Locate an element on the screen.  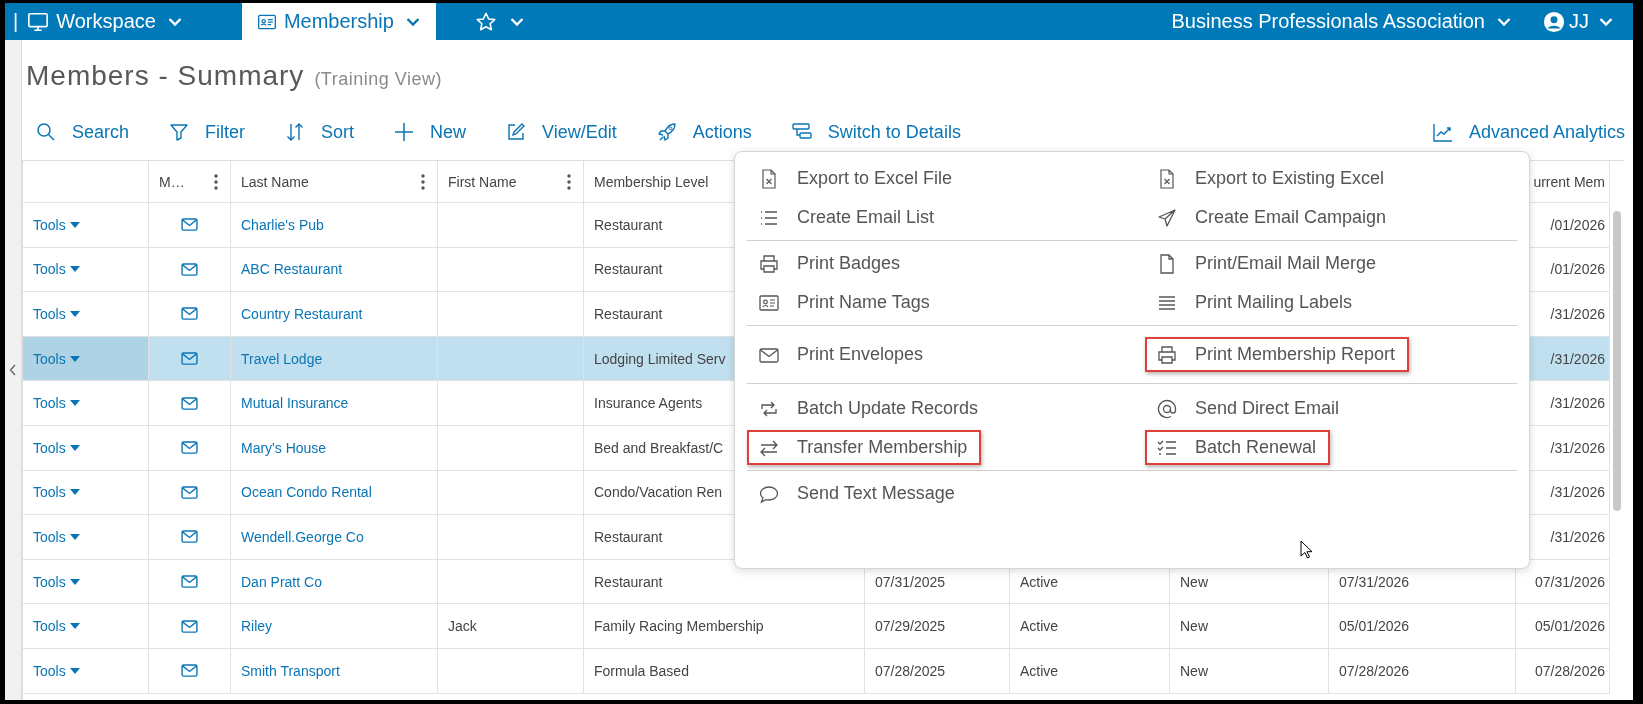
menu-item: Batch Renewal is located at coordinates (1238, 447).